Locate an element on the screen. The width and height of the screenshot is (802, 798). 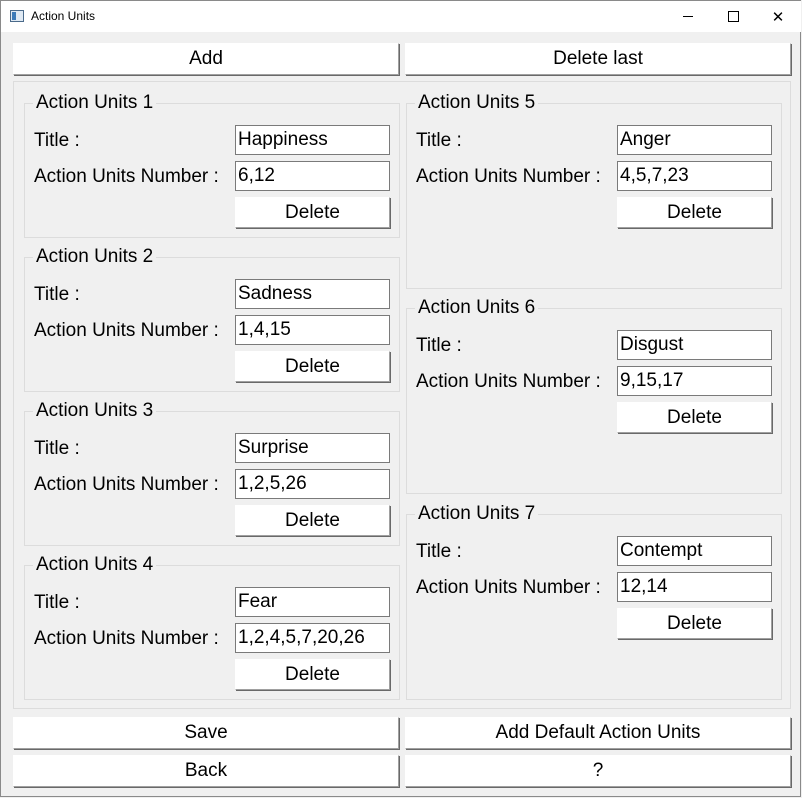
number-field: 1,2,5,26 is located at coordinates (312, 484).